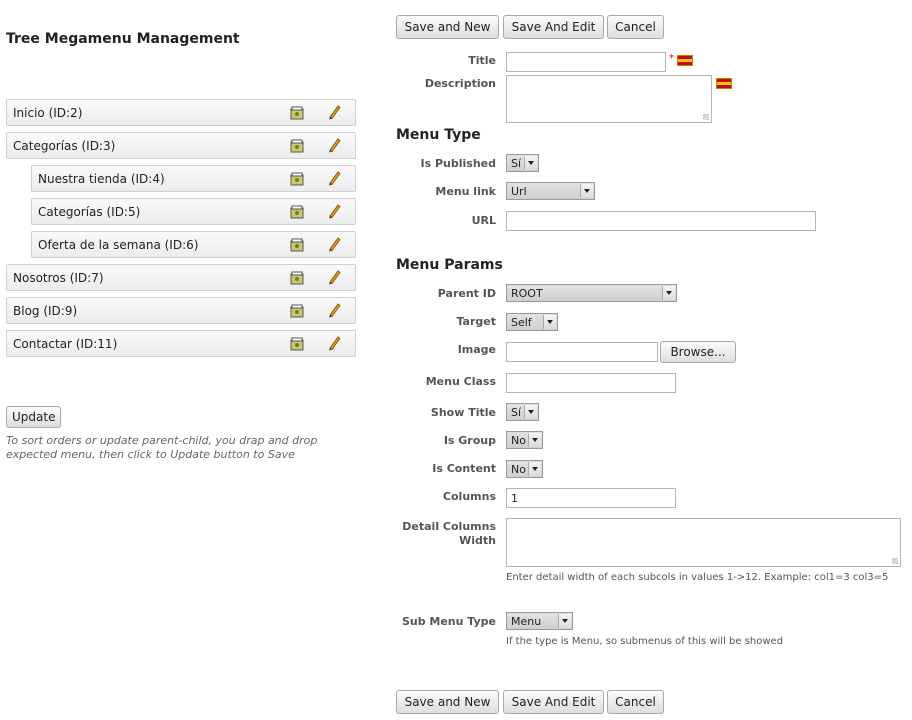 The height and width of the screenshot is (720, 912). Describe the element at coordinates (526, 621) in the screenshot. I see `sub-menu-type-value: Menu` at that location.